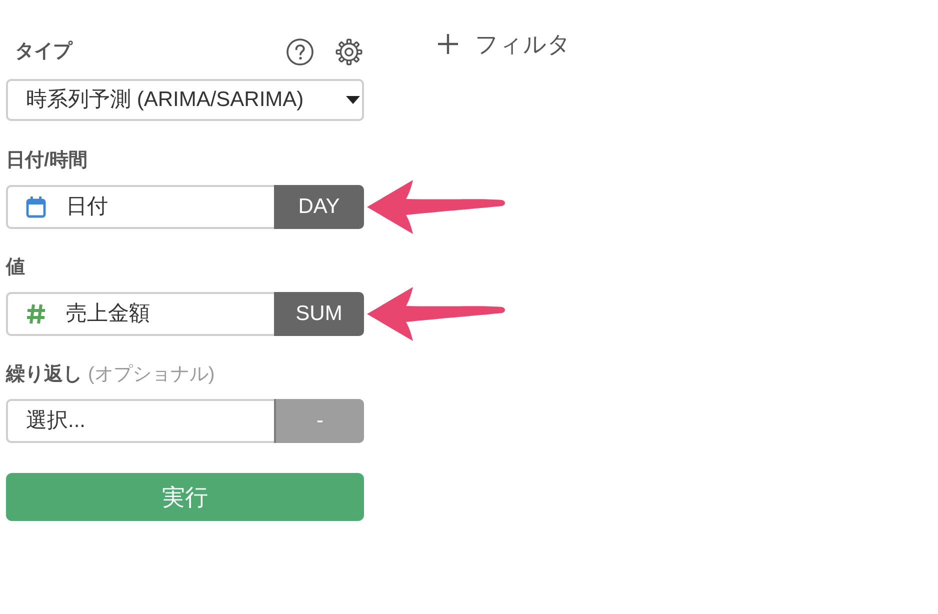  Describe the element at coordinates (504, 44) in the screenshot. I see `filter-button: フィルタ` at that location.